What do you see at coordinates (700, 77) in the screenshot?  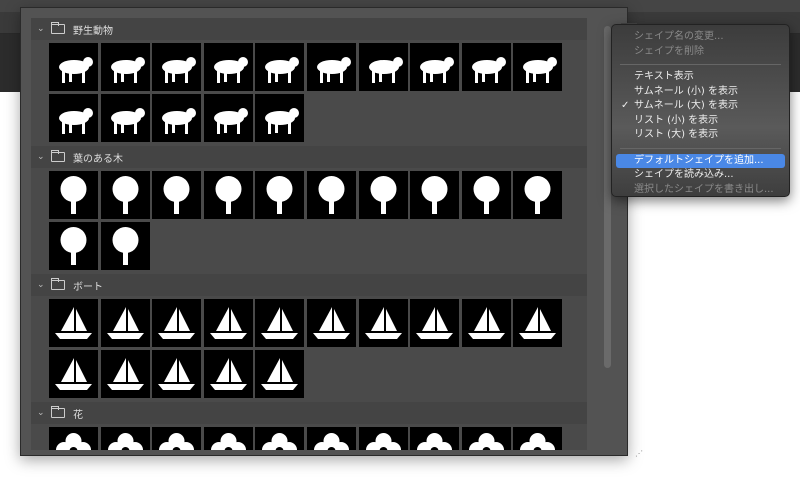 I see `menu-item: テキスト表示` at bounding box center [700, 77].